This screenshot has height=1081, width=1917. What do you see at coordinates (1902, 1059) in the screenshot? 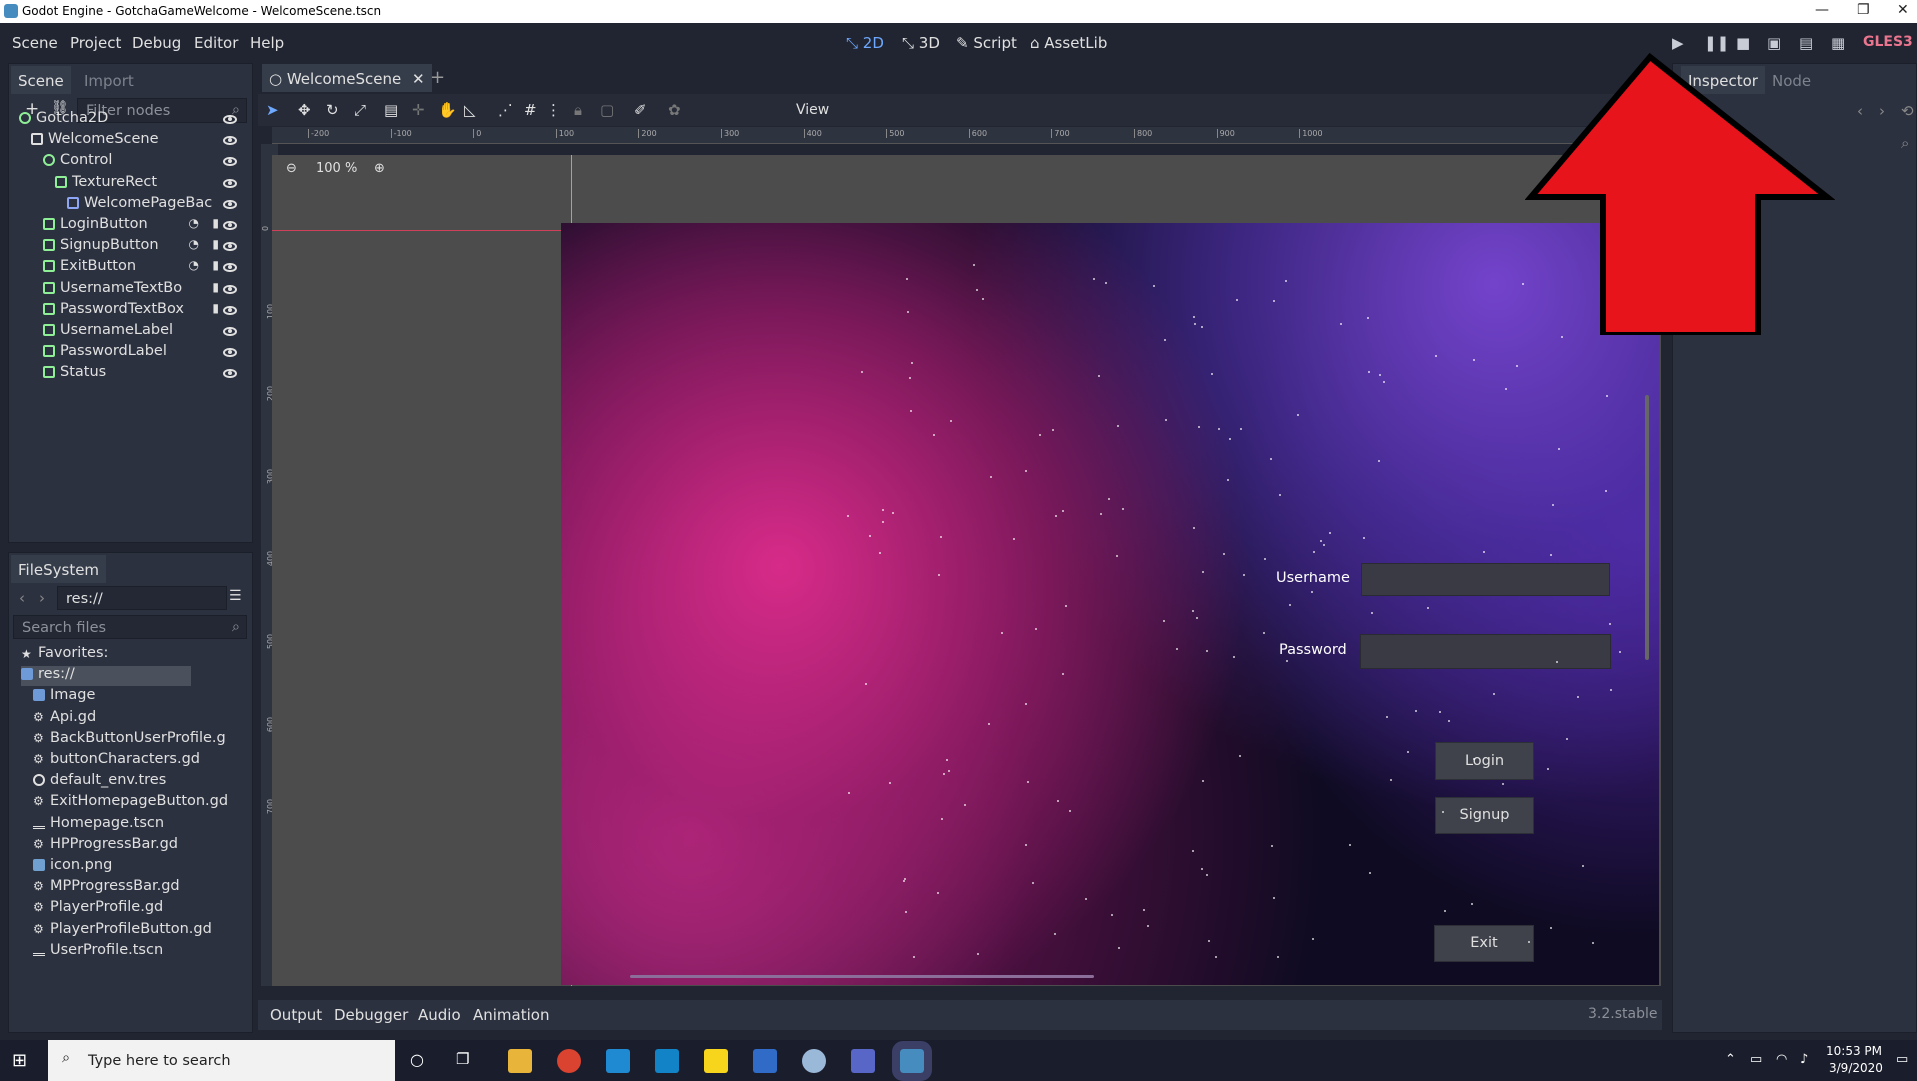
I see `notifications-icon: ▭` at bounding box center [1902, 1059].